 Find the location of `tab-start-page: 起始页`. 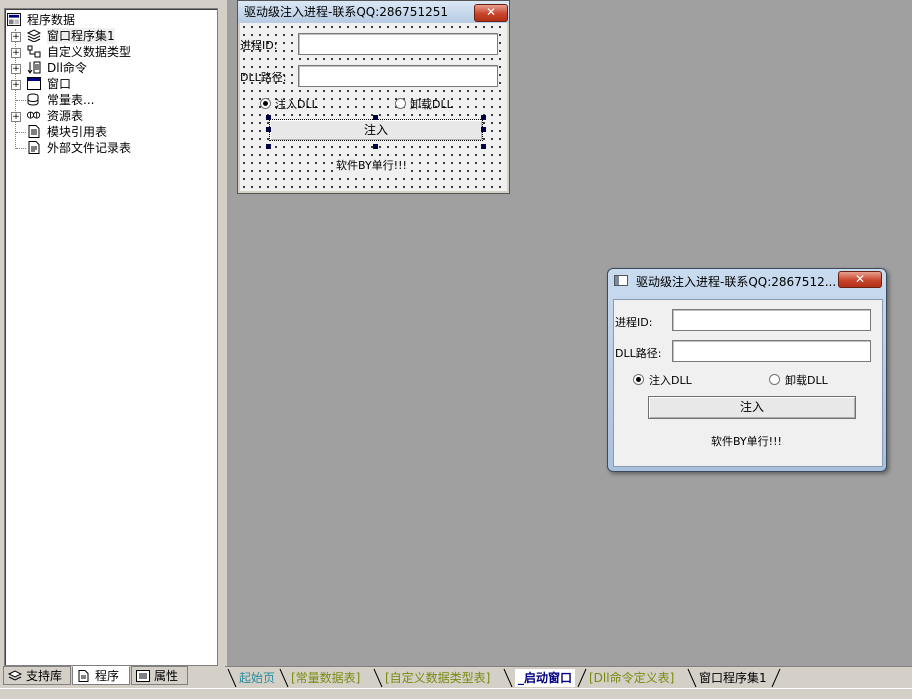

tab-start-page: 起始页 is located at coordinates (257, 678).